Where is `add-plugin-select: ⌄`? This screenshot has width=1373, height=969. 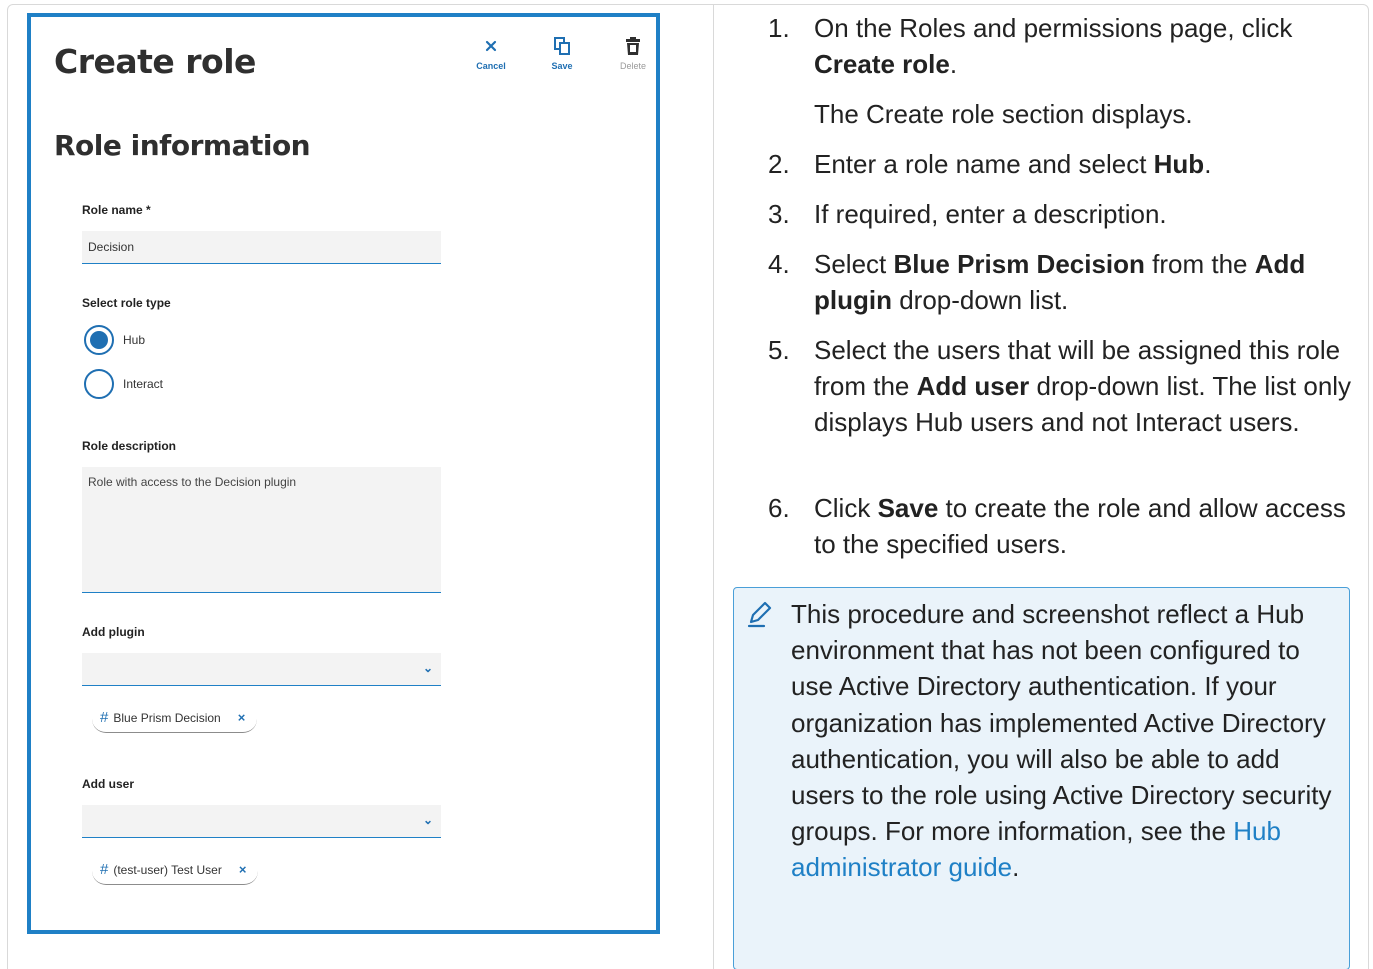 add-plugin-select: ⌄ is located at coordinates (261, 669).